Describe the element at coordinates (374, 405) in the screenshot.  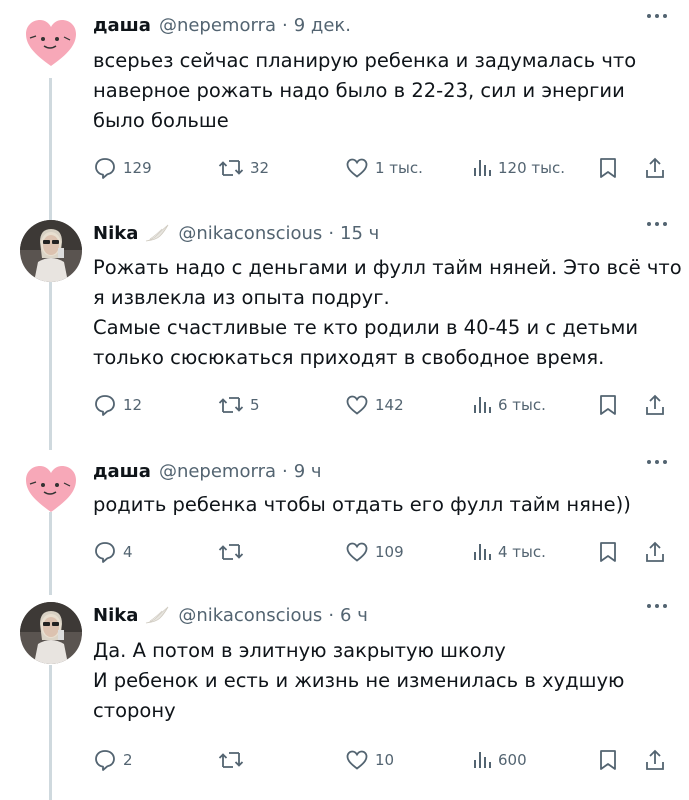
I see `like-button: 142` at that location.